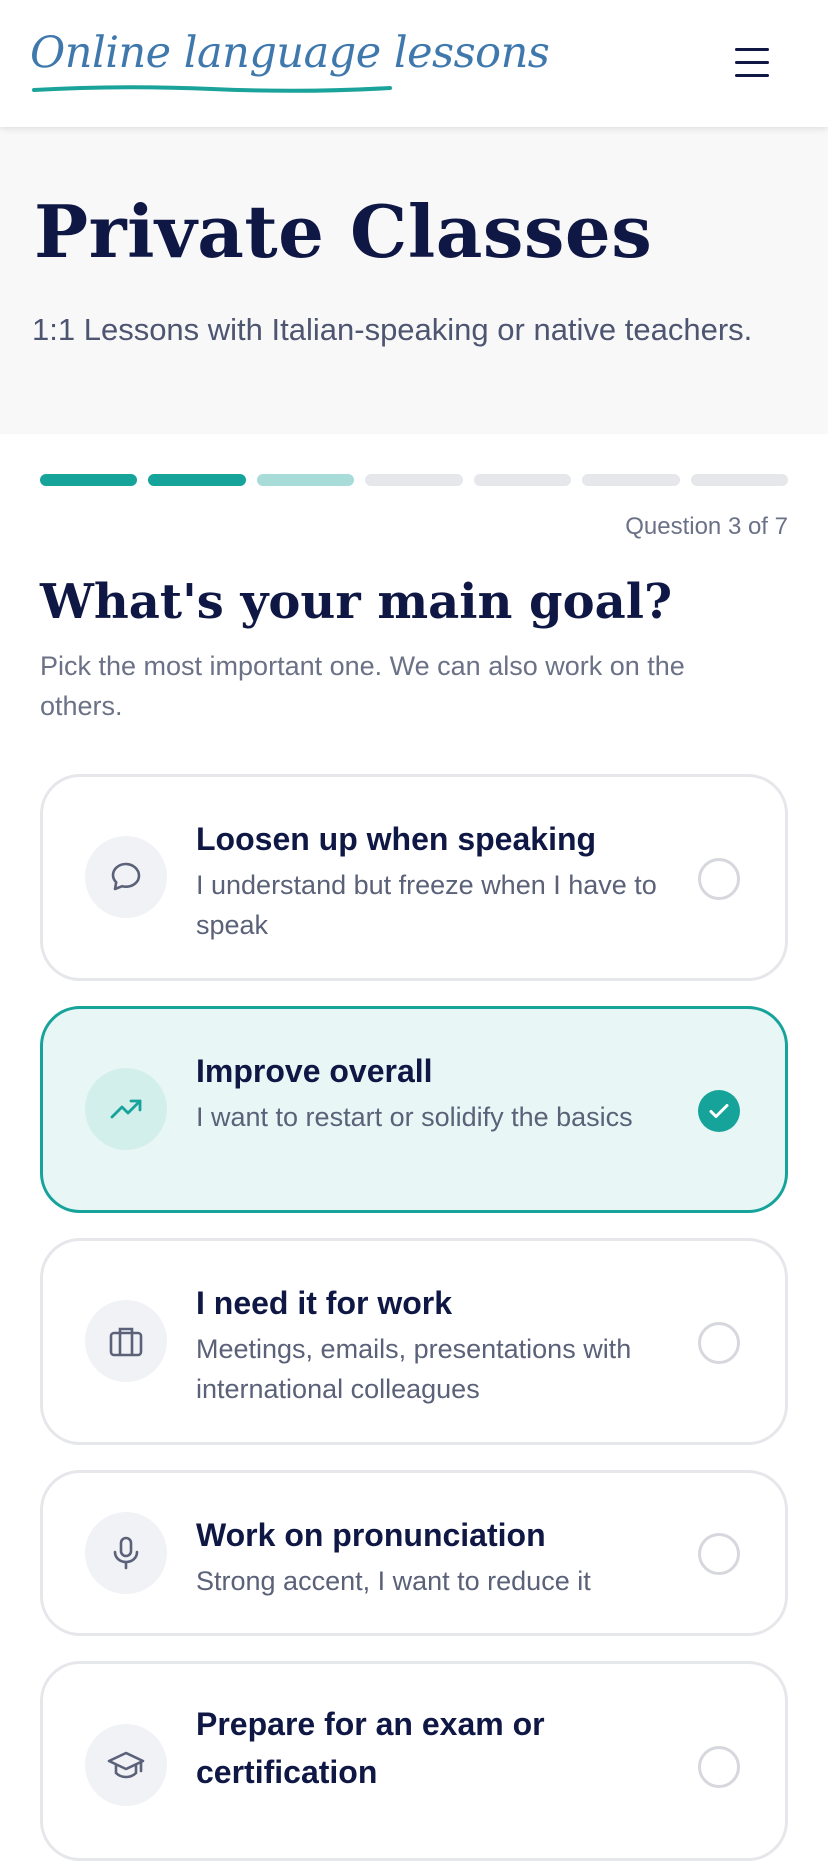  I want to click on hamburger-icon, so click(752, 49).